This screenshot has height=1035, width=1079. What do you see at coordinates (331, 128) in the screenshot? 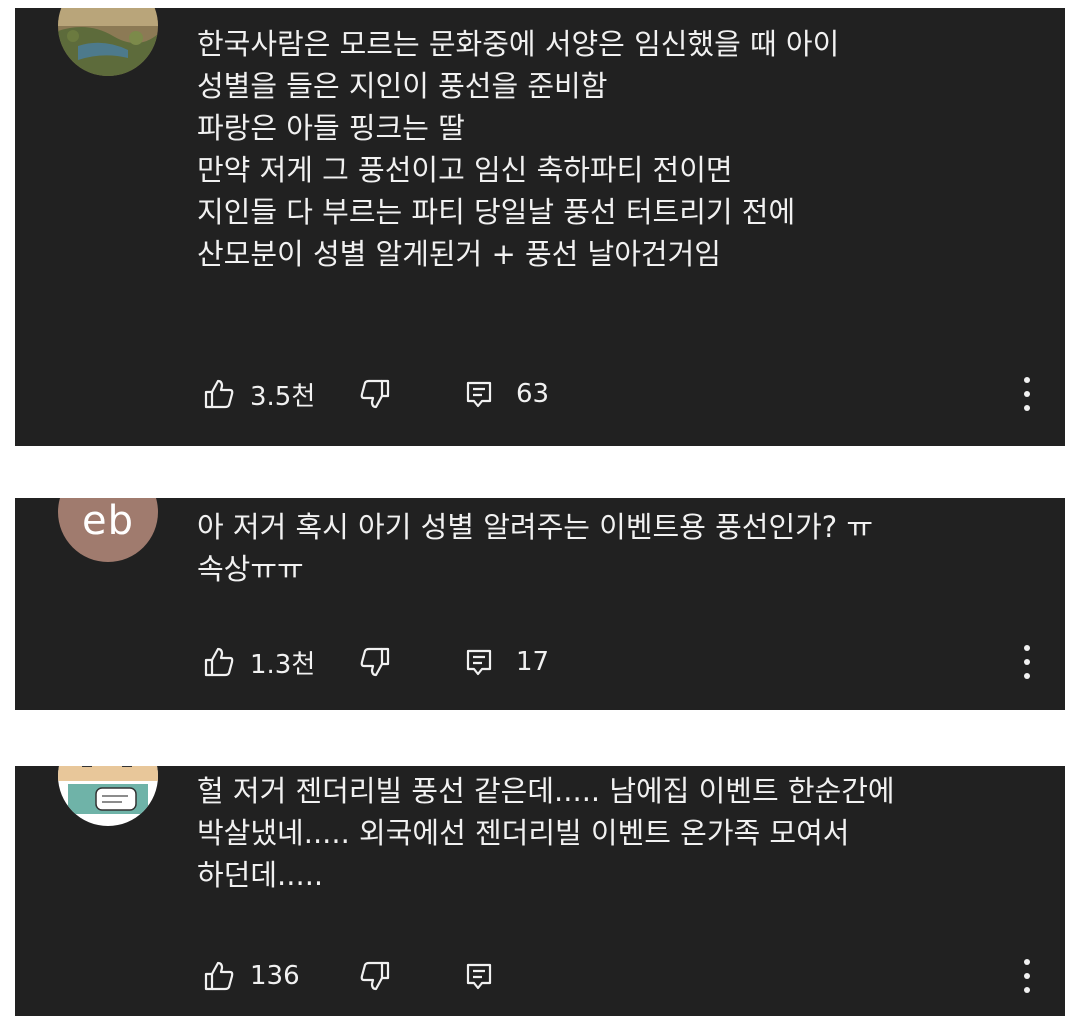
I see `comment-line: 파랑은 아들 핑크는 딸` at bounding box center [331, 128].